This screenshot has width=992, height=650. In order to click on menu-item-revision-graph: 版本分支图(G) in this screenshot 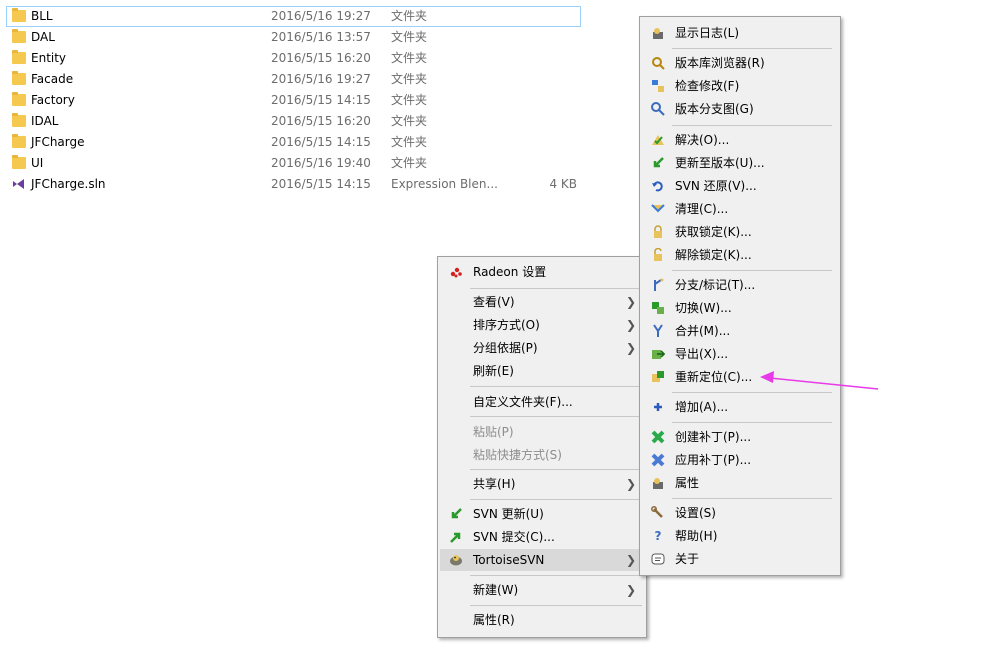, I will do `click(740, 109)`.